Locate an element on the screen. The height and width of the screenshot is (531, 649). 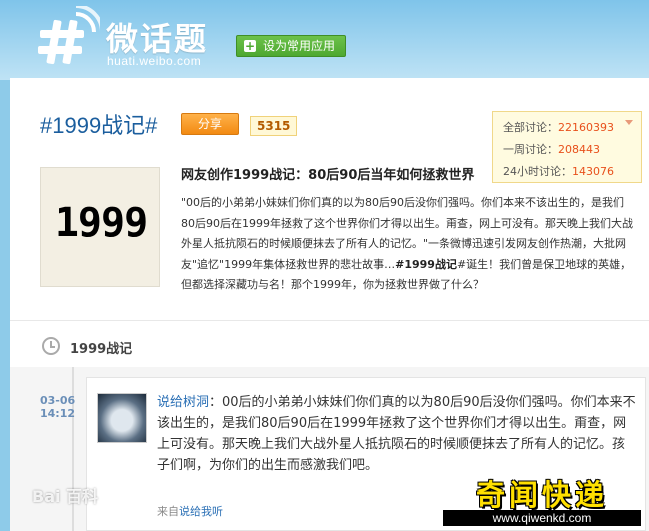
chevron-down-icon is located at coordinates (629, 122).